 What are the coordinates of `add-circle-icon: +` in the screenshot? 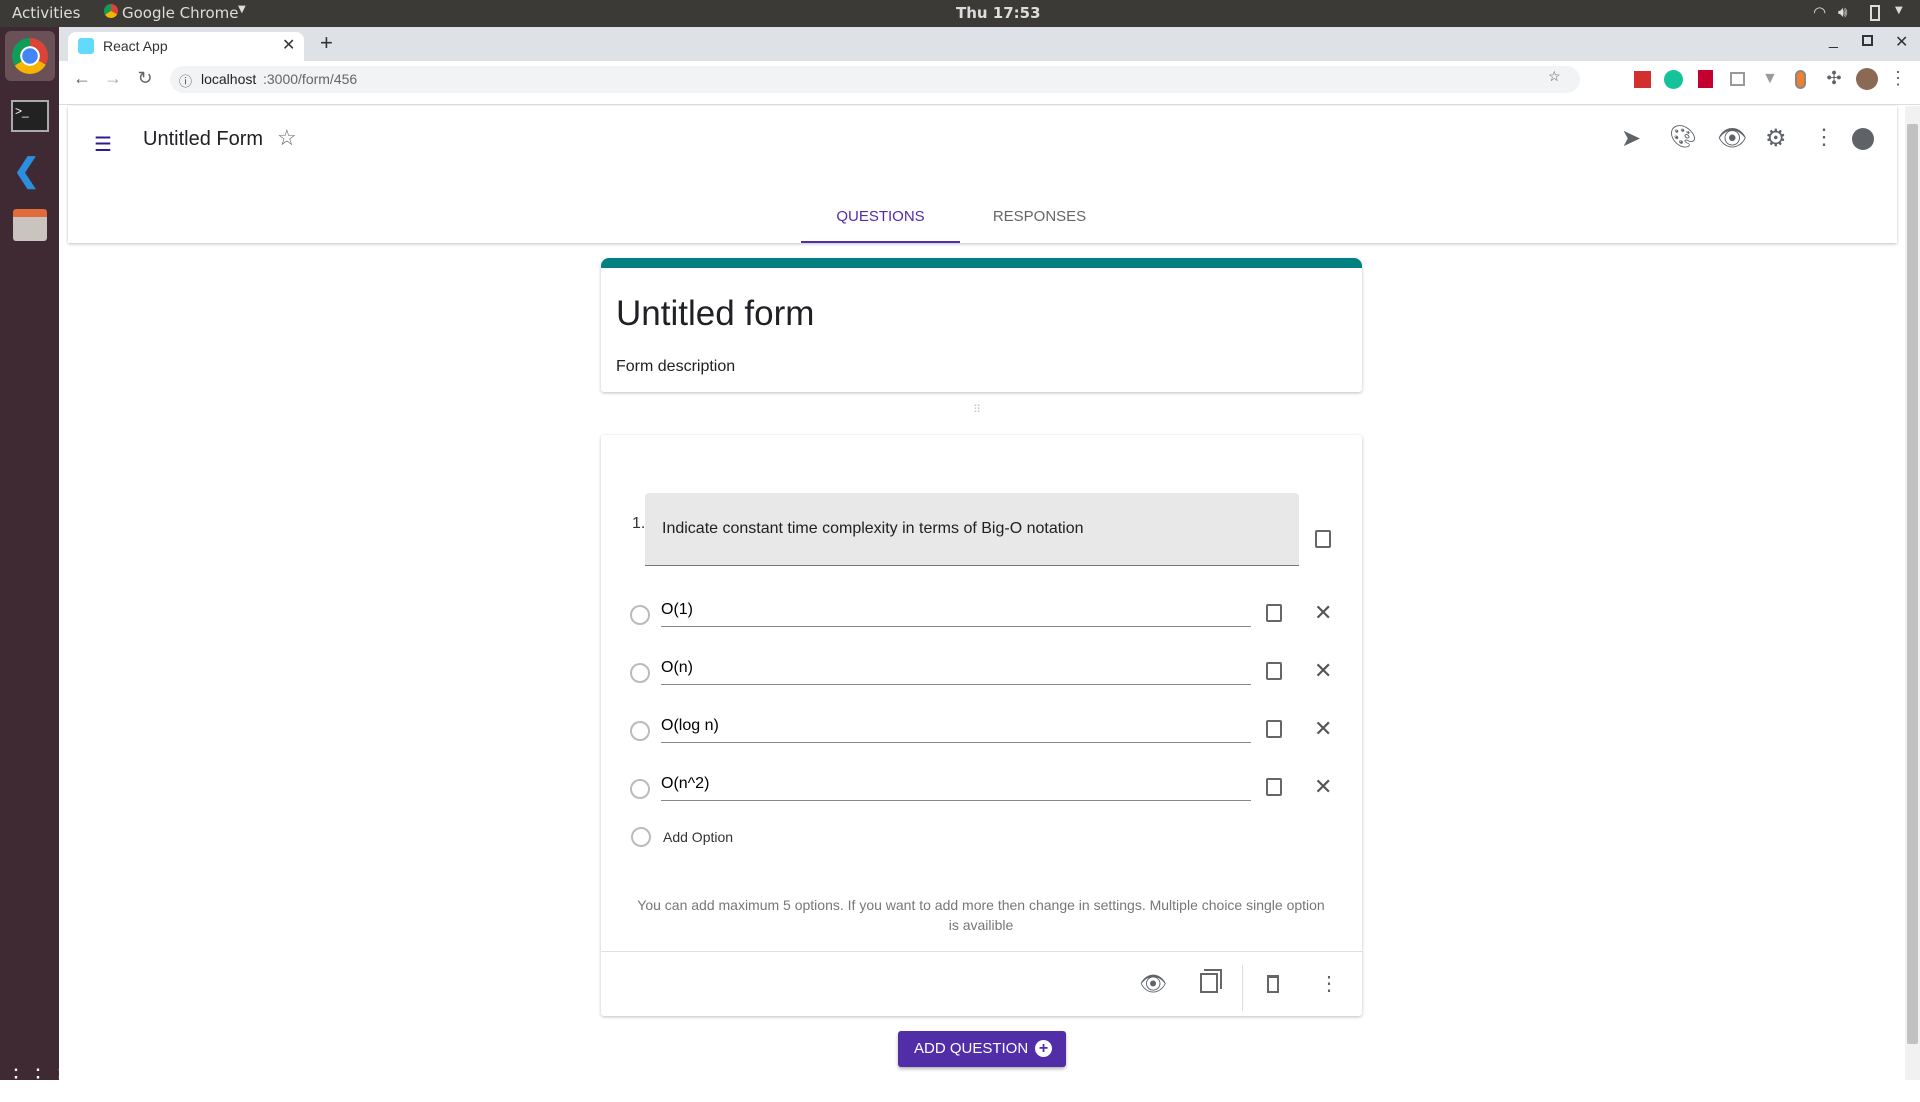 It's located at (1043, 1048).